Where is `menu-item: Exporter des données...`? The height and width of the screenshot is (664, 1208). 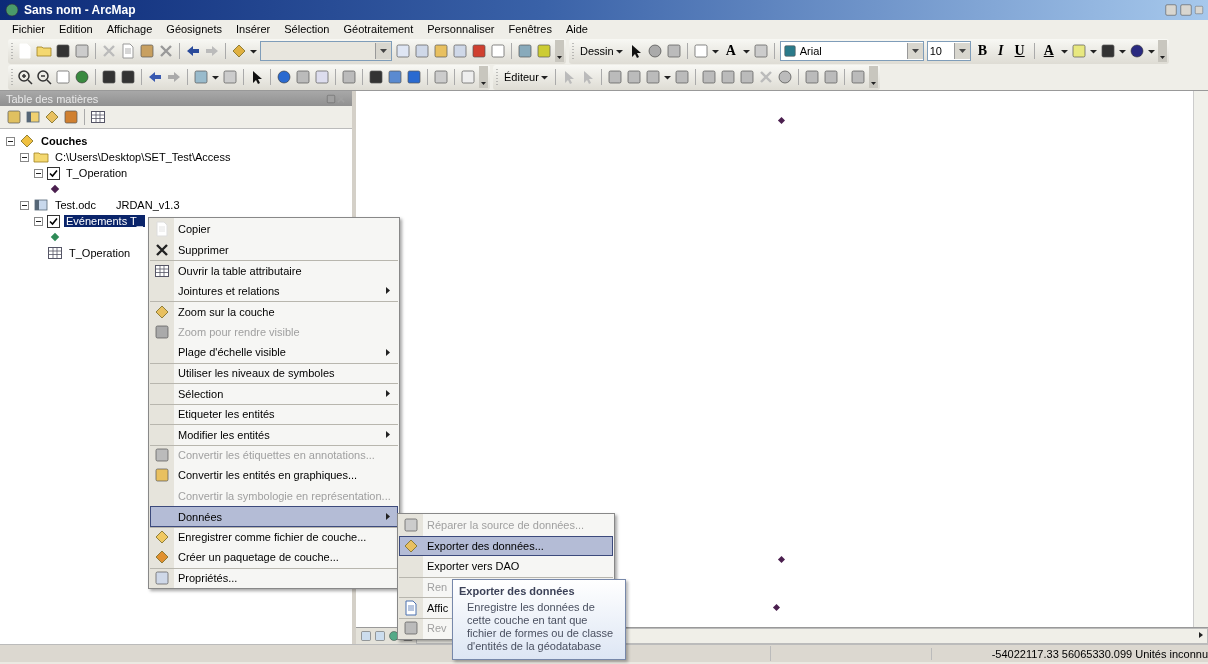
menu-item: Exporter des données... is located at coordinates (506, 545).